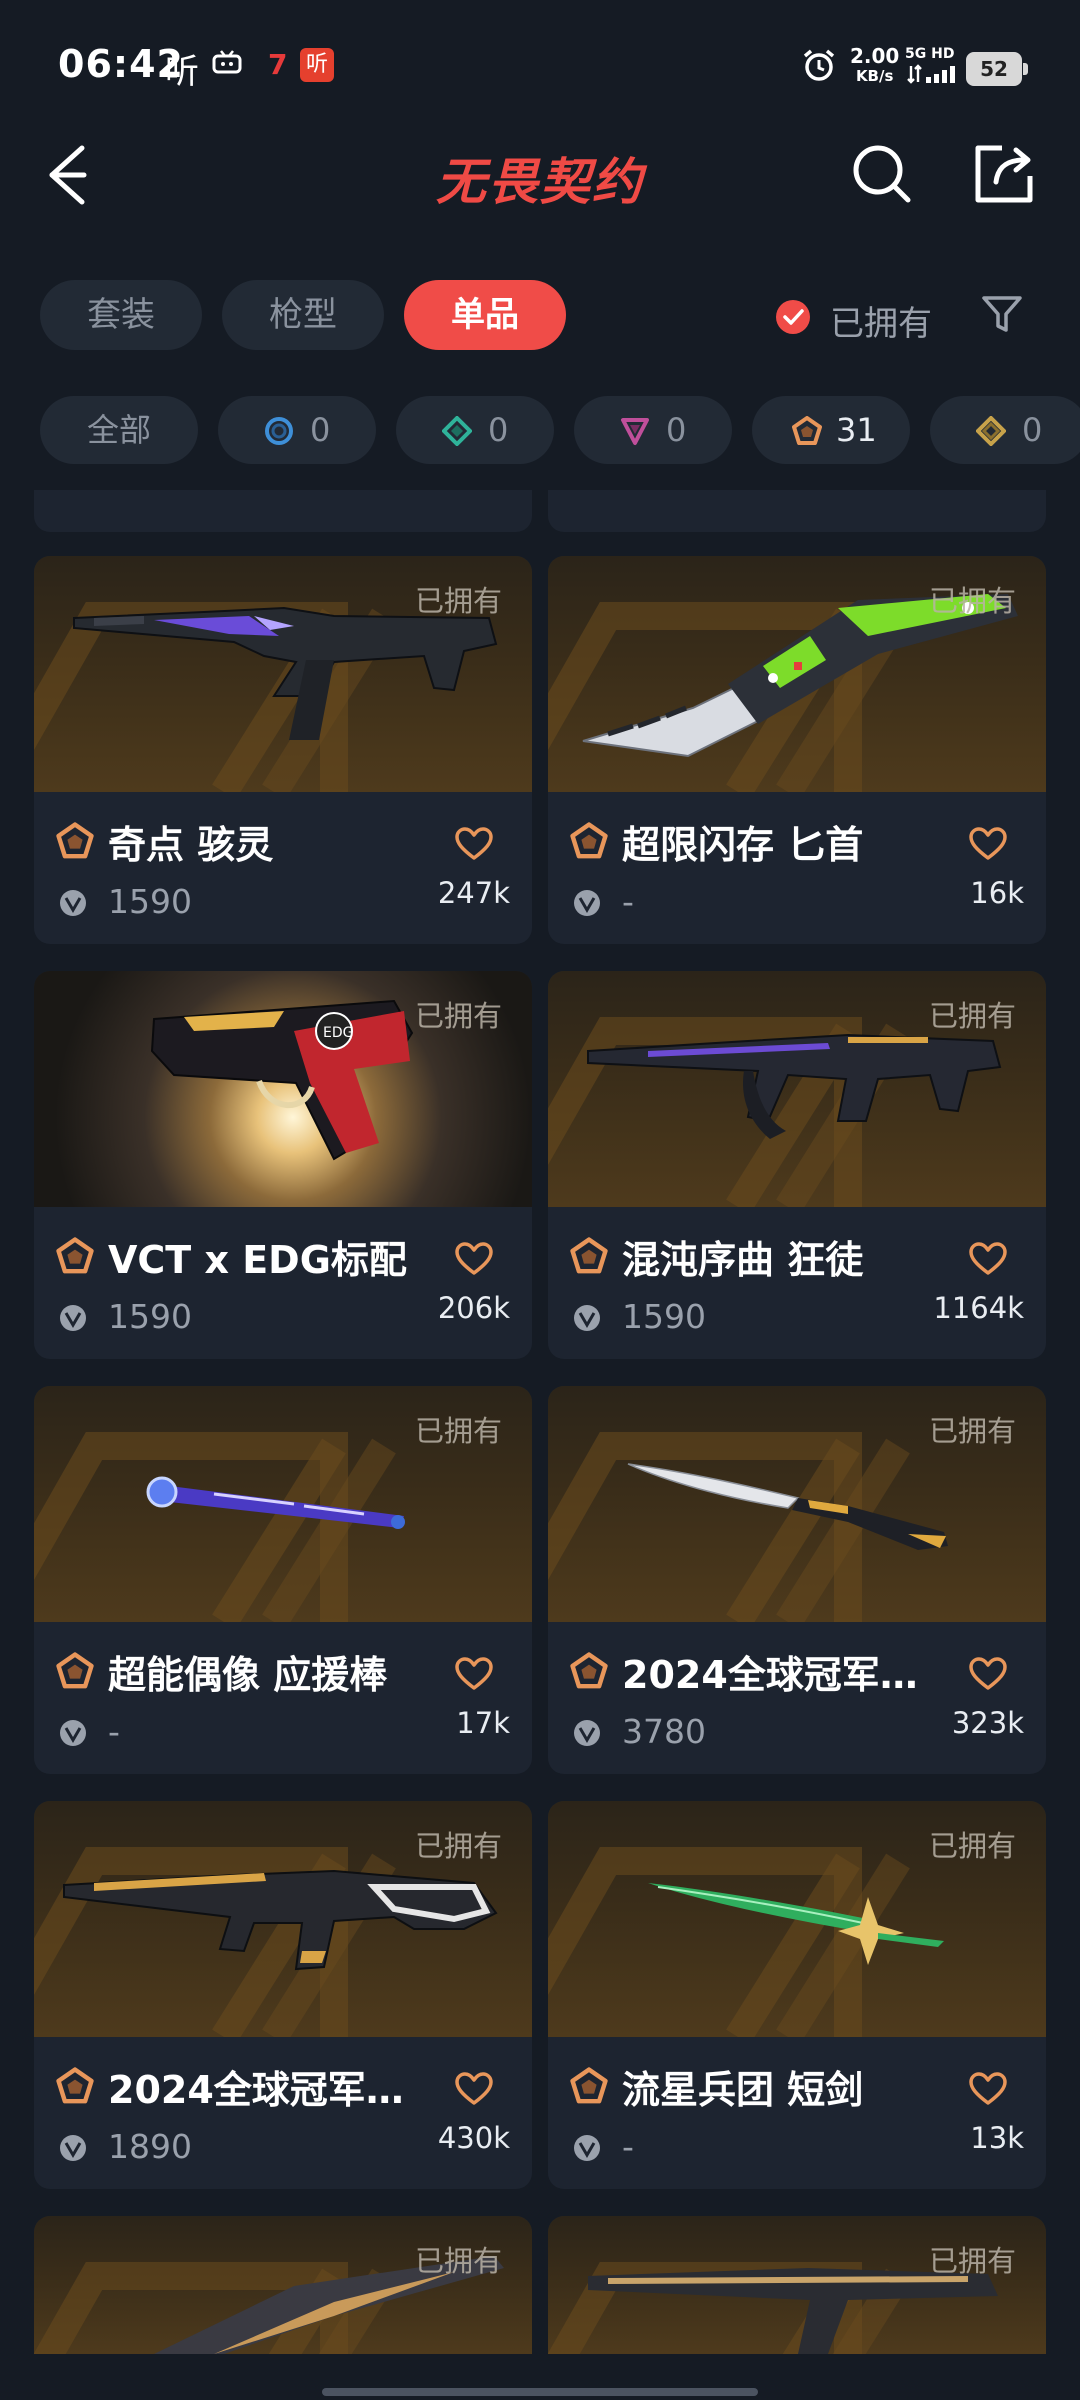 The width and height of the screenshot is (1080, 2400). What do you see at coordinates (540, 182) in the screenshot?
I see `page-title: 无畏契约` at bounding box center [540, 182].